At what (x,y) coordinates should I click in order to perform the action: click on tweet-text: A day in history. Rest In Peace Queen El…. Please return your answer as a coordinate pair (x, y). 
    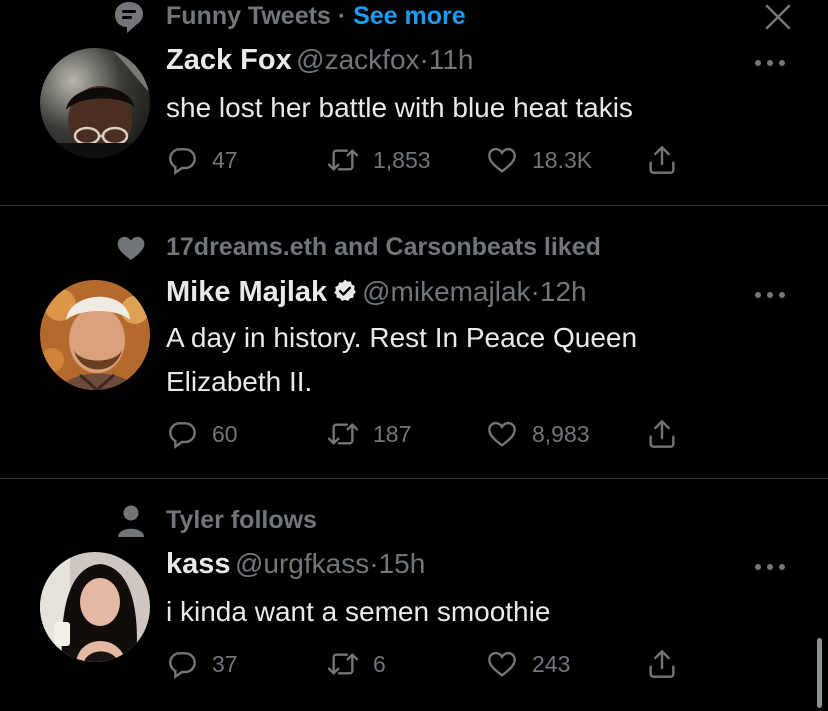
    Looking at the image, I should click on (466, 360).